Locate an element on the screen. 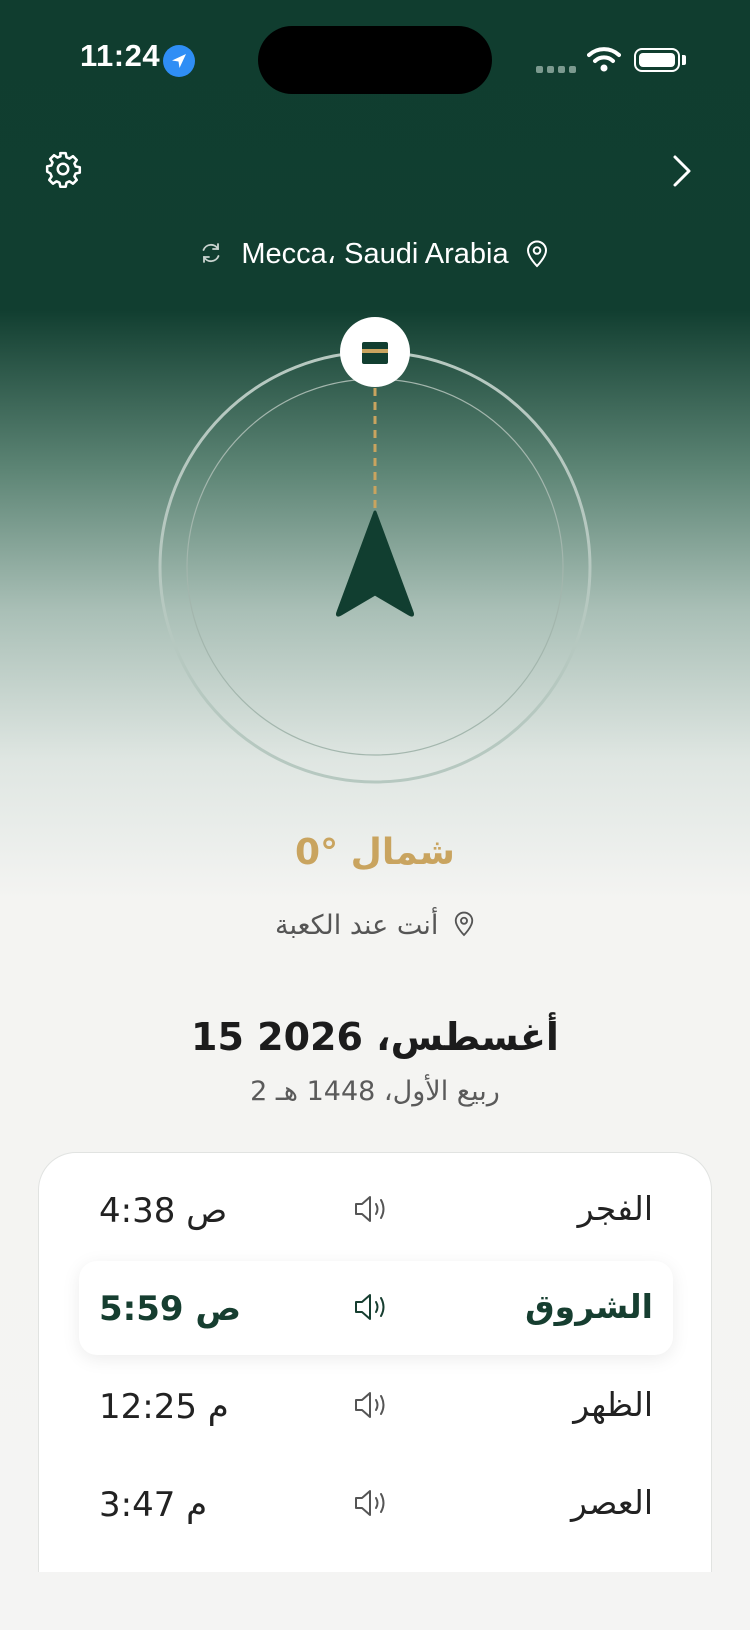 The height and width of the screenshot is (1630, 750). prayer-time: 4:38 ص is located at coordinates (163, 1211).